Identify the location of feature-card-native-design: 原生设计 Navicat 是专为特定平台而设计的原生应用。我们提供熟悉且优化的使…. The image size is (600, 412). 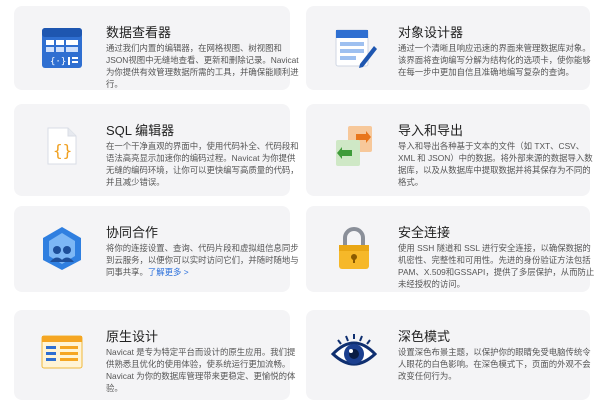
(154, 355).